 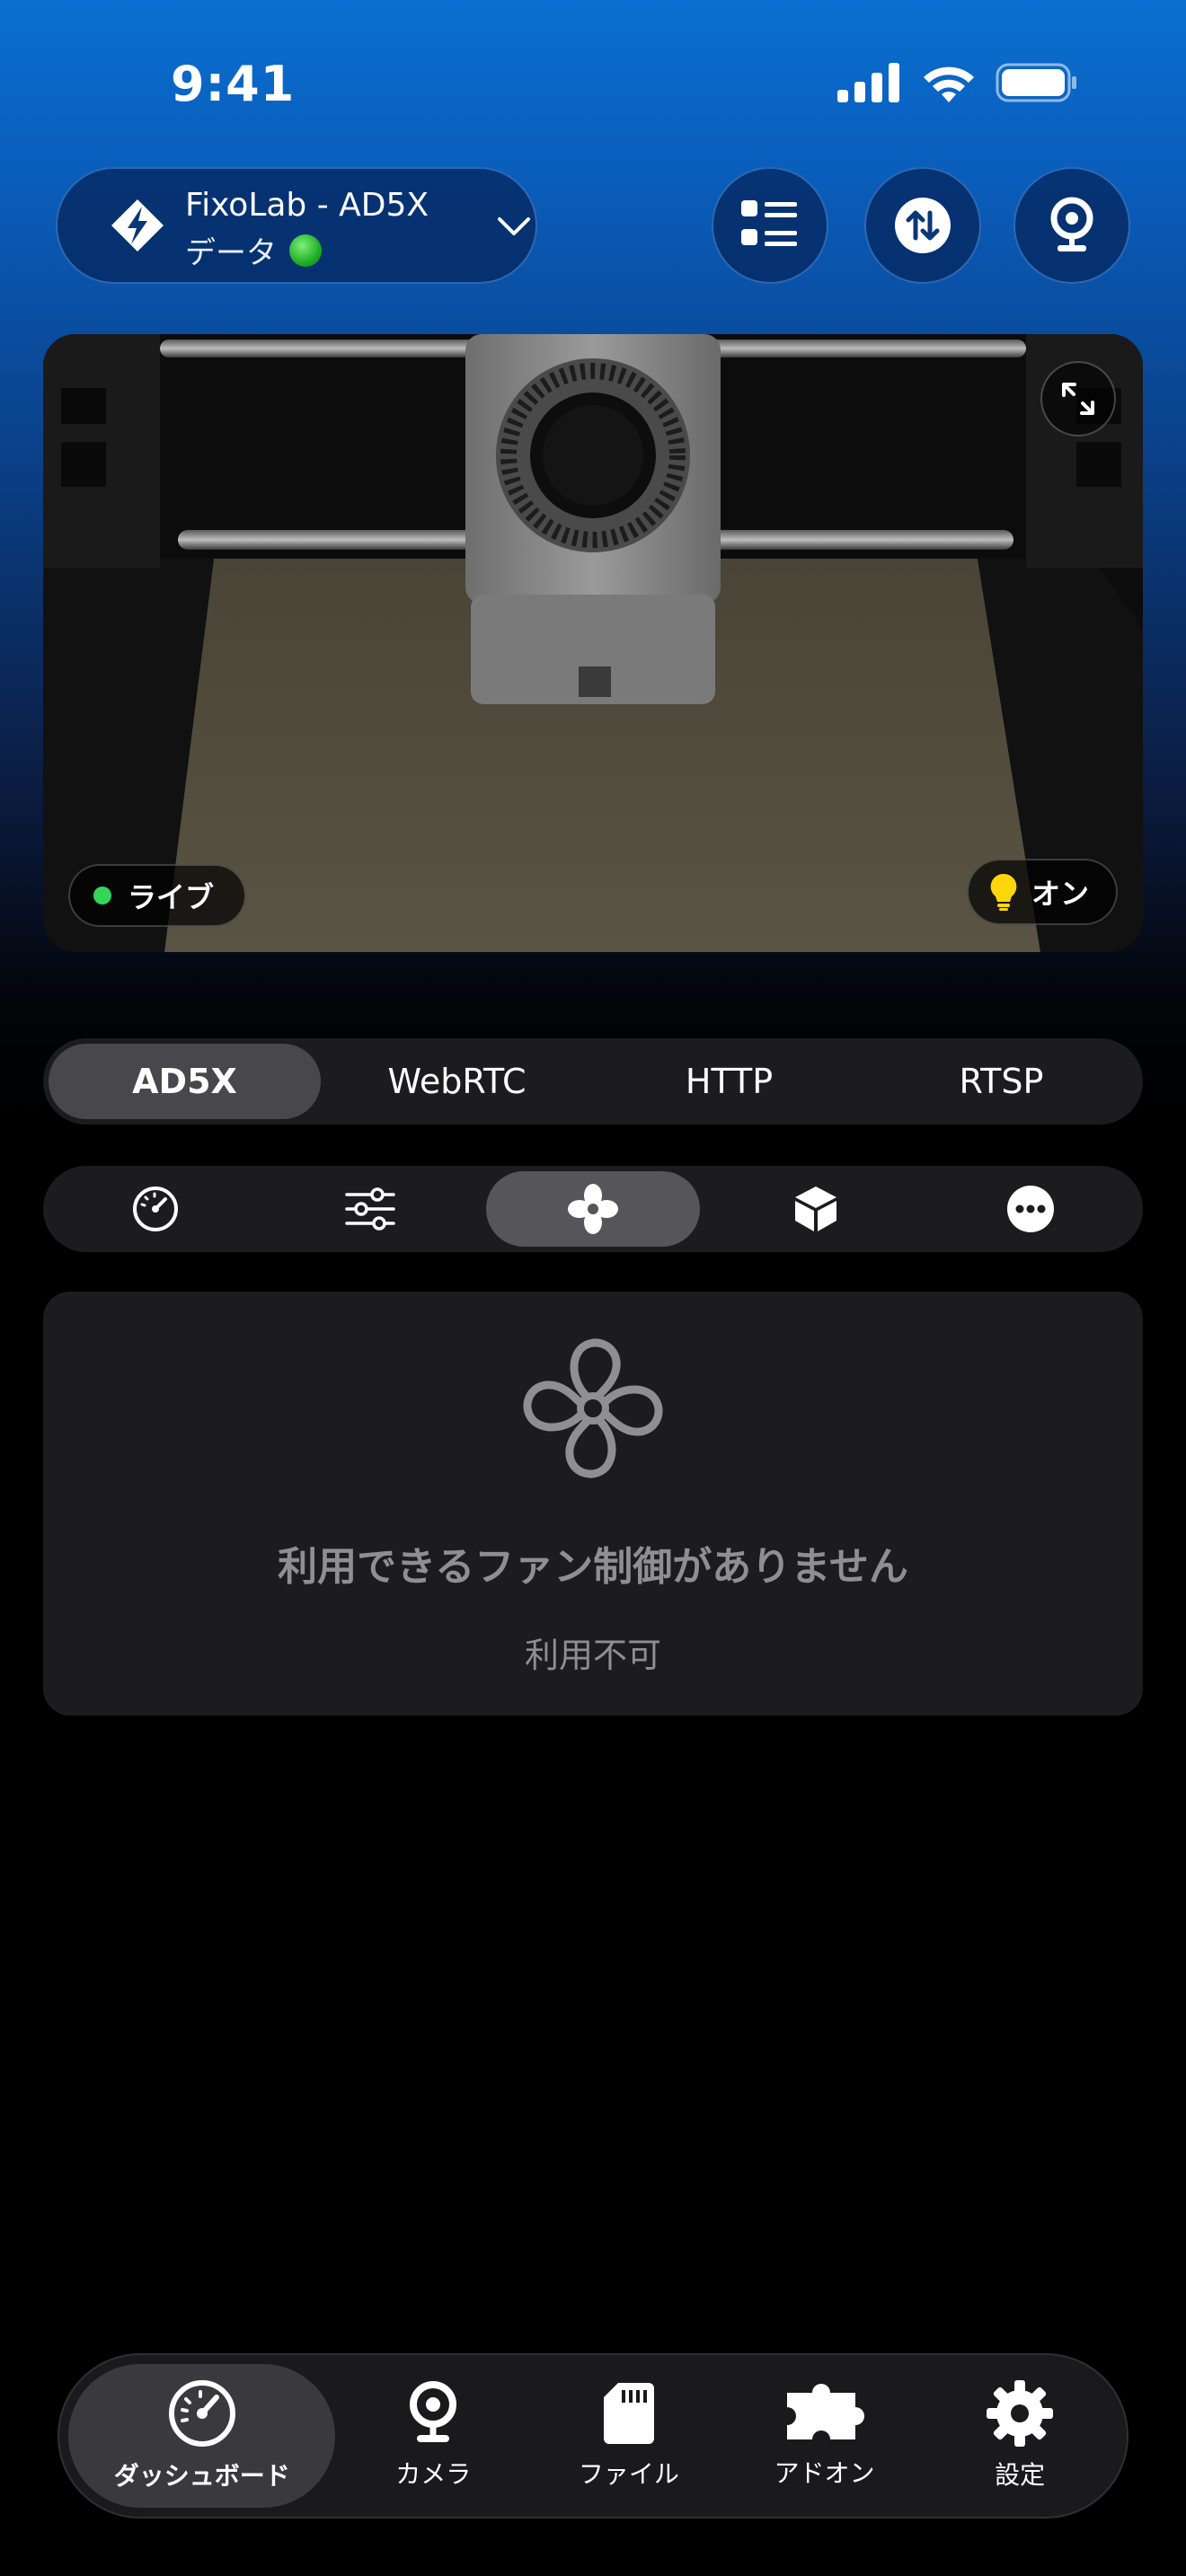 What do you see at coordinates (1020, 2475) in the screenshot?
I see `tab-label: 設定` at bounding box center [1020, 2475].